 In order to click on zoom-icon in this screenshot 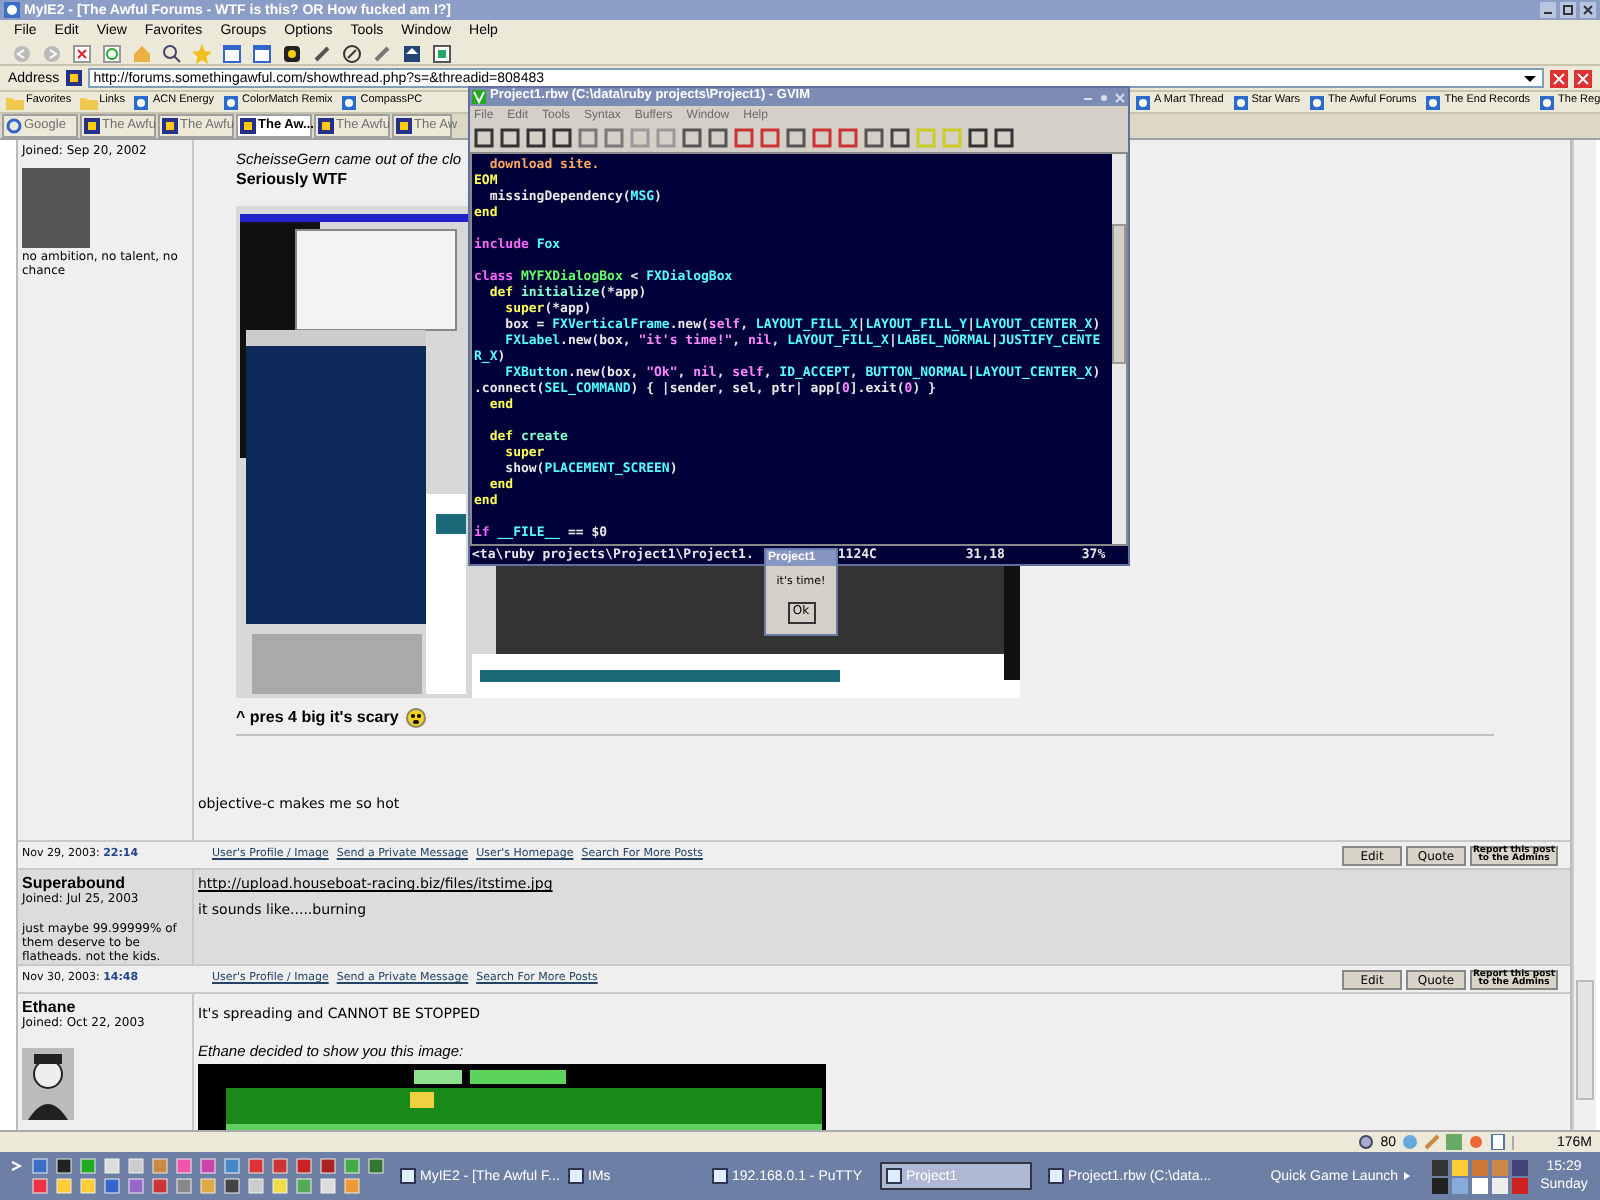, I will do `click(1366, 1142)`.